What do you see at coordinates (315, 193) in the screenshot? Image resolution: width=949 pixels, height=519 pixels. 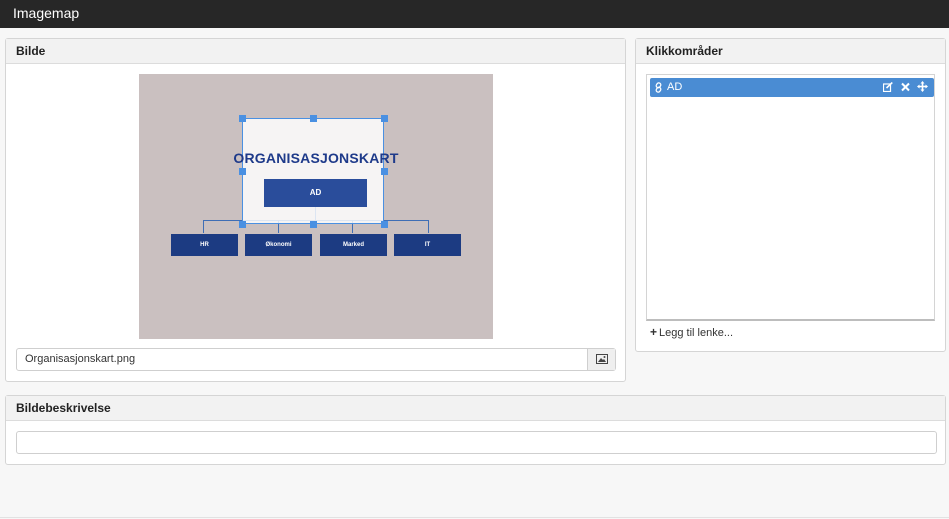 I see `ad-box: AD` at bounding box center [315, 193].